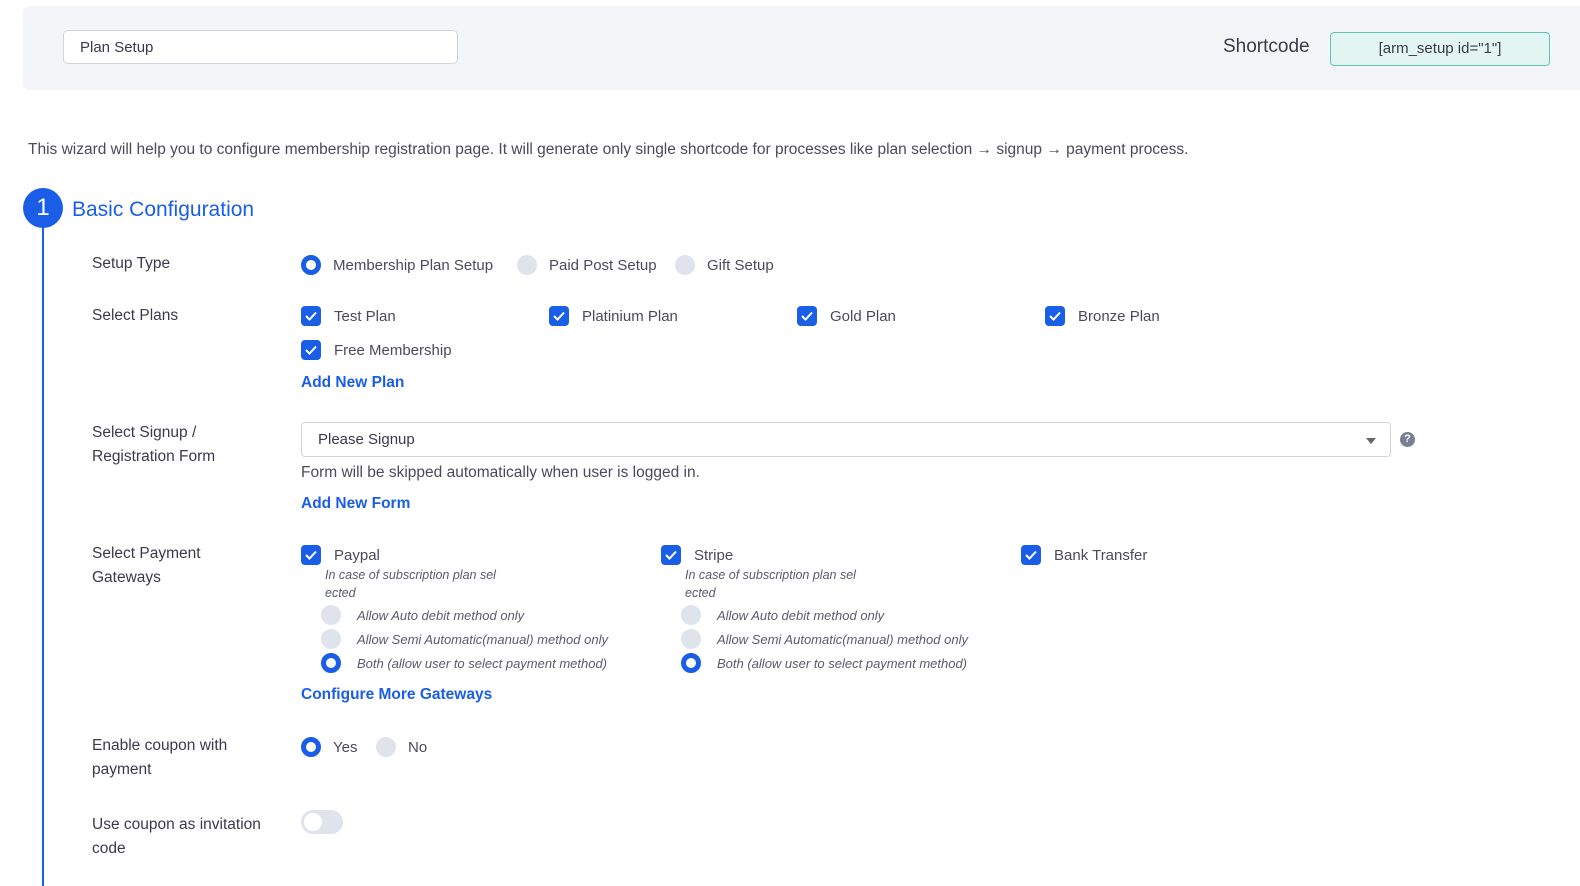 The width and height of the screenshot is (1580, 886). I want to click on coupon-no-radio: No, so click(401, 747).